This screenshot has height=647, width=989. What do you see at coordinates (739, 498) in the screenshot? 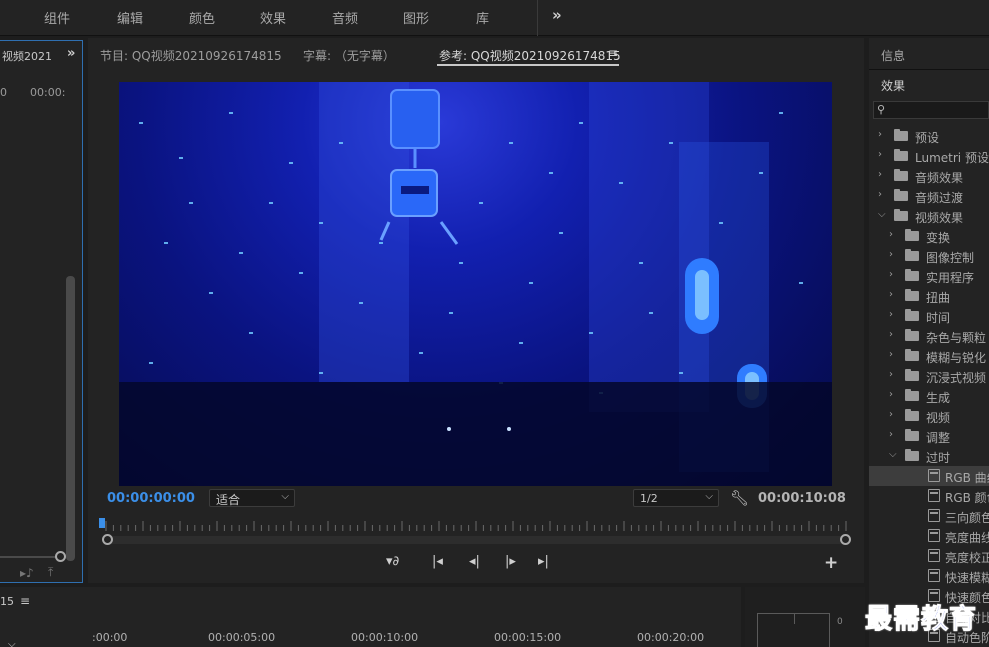
I see `wrench-icon: 🔧︎` at bounding box center [739, 498].